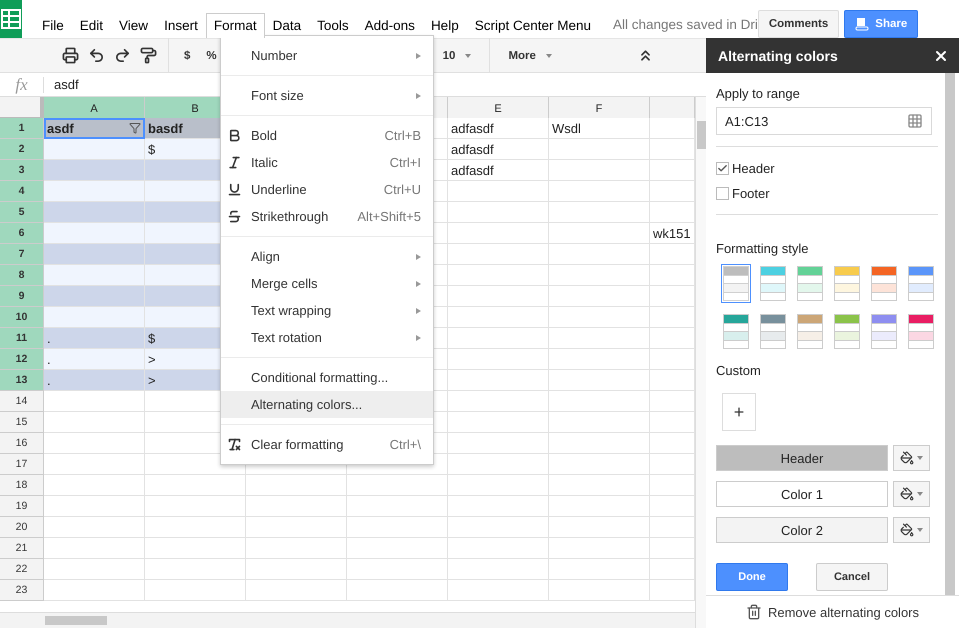 The image size is (959, 628). Describe the element at coordinates (22, 128) in the screenshot. I see `row-header: 1` at that location.